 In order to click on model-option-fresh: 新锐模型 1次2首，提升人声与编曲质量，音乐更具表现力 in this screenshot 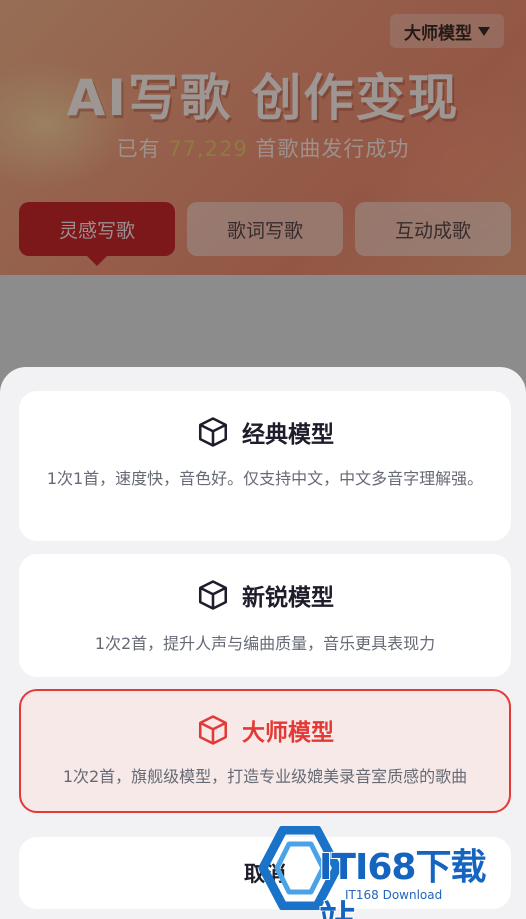, I will do `click(265, 615)`.